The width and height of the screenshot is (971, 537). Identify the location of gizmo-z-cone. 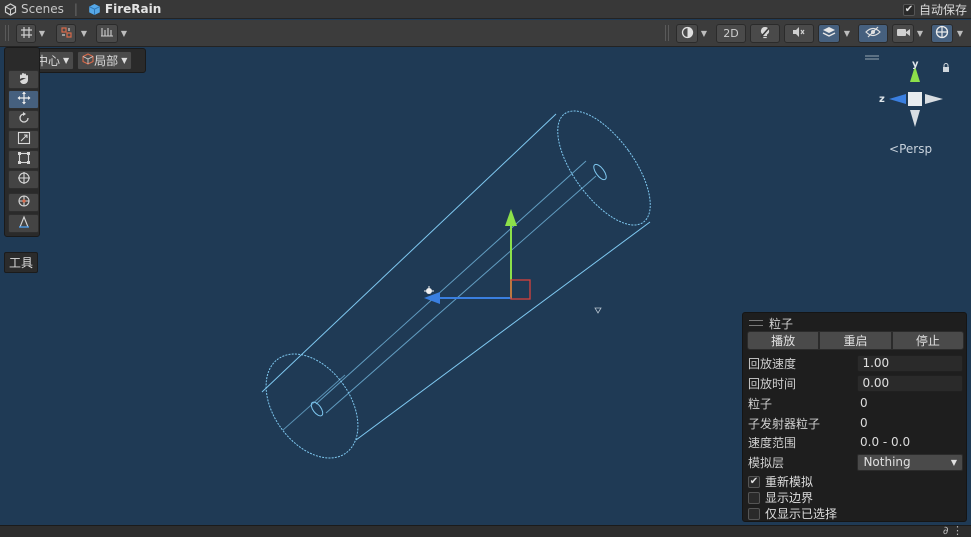
(897, 99).